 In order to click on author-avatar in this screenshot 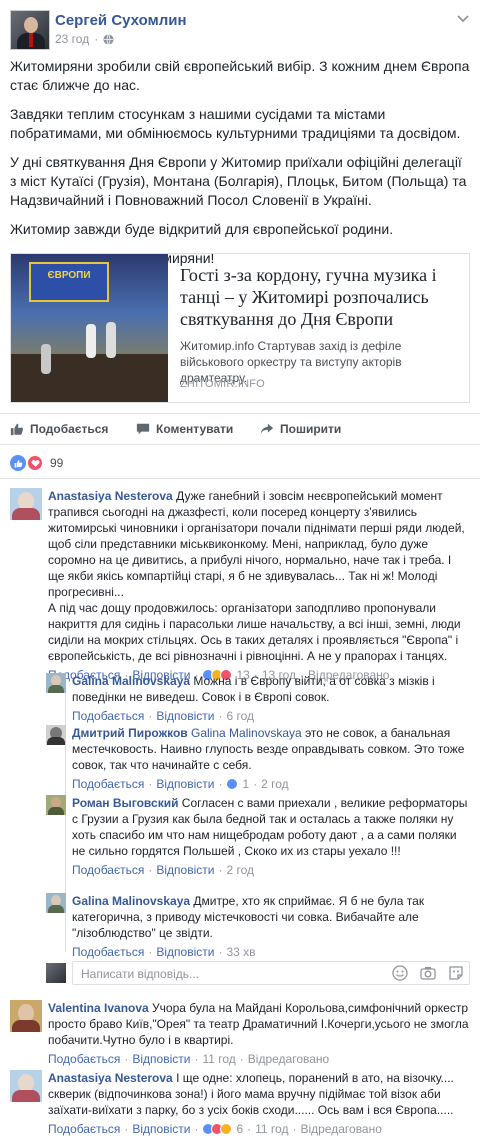, I will do `click(30, 30)`.